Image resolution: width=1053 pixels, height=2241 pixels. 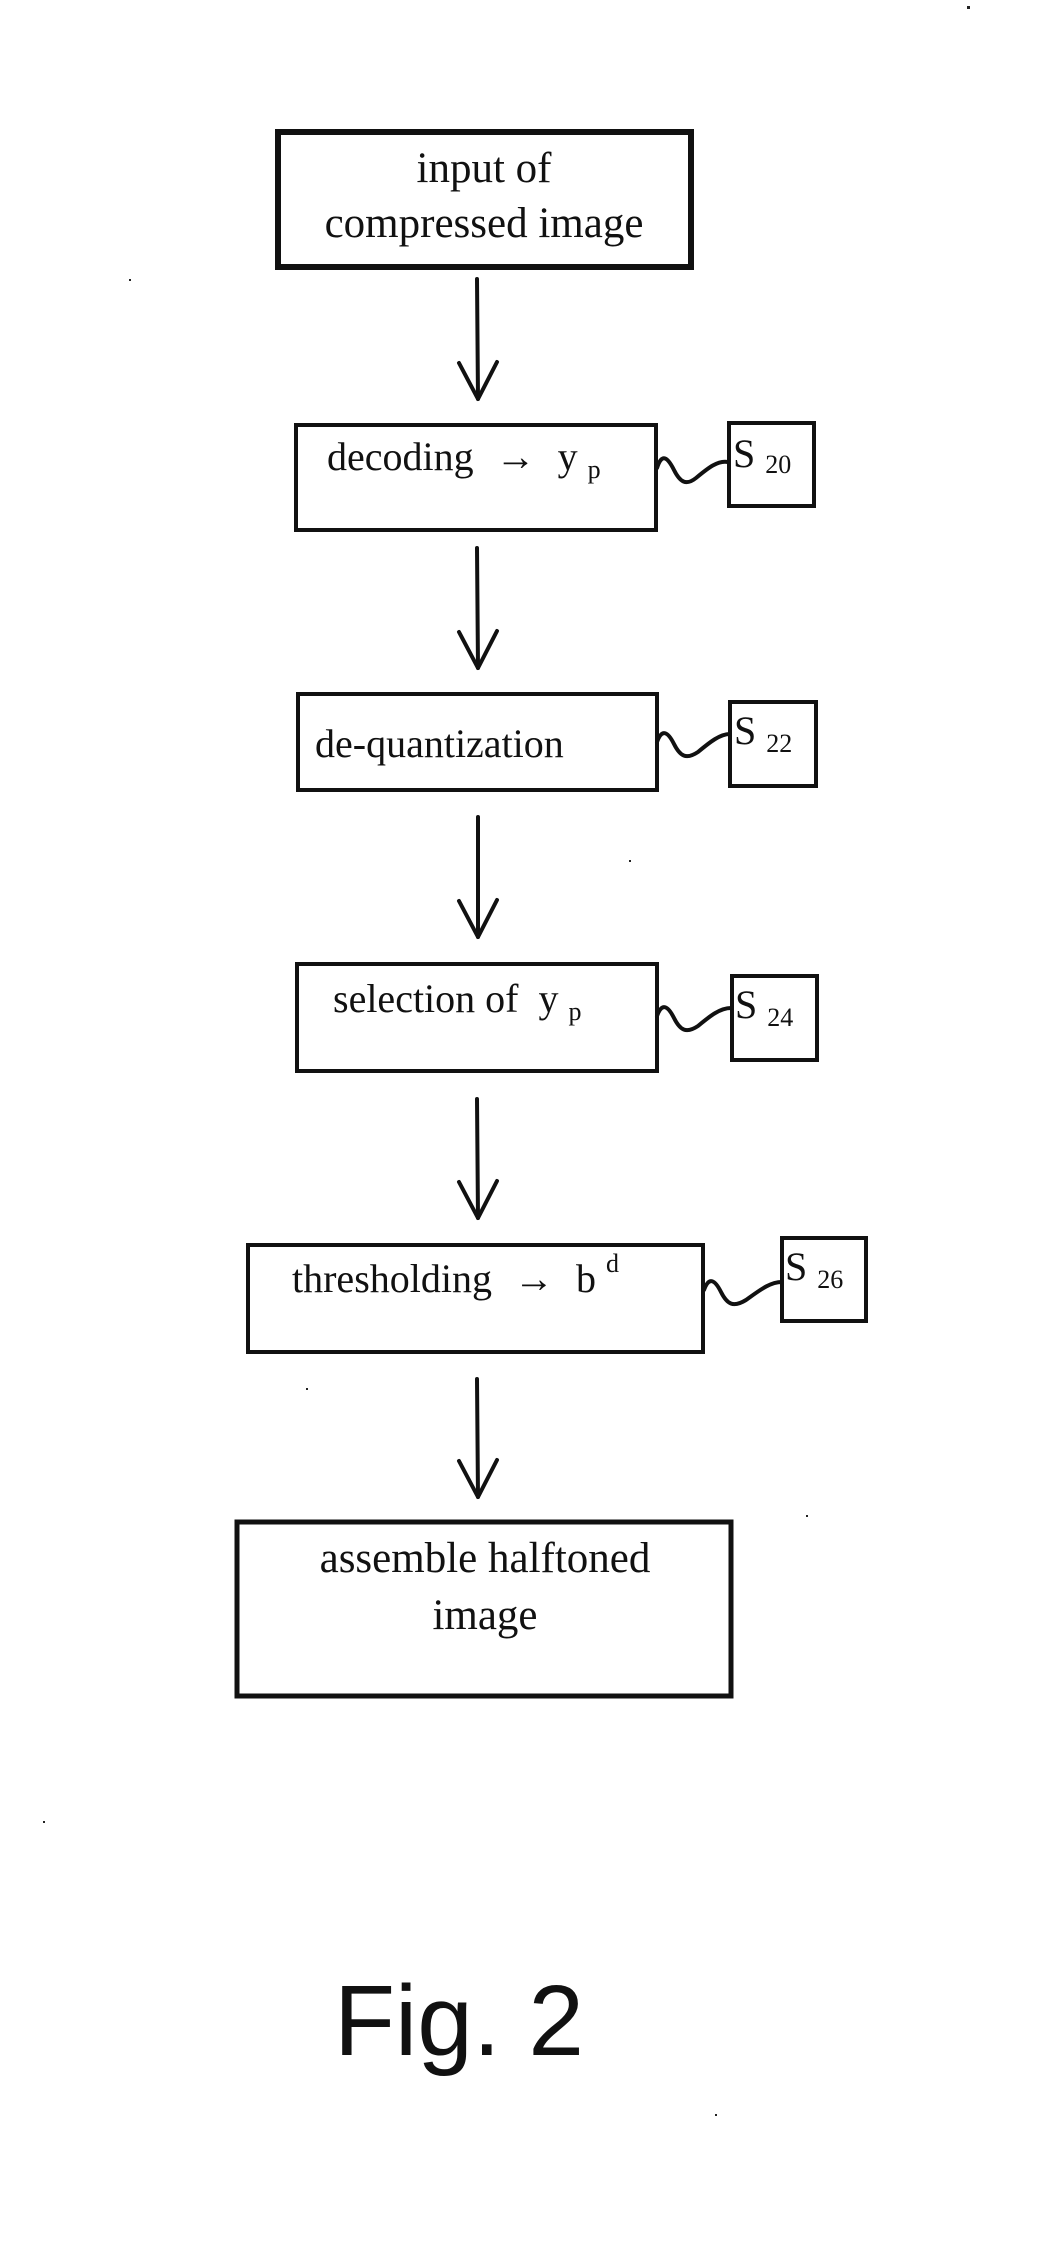 I want to click on variable-superscript: d, so click(x=612, y=1263).